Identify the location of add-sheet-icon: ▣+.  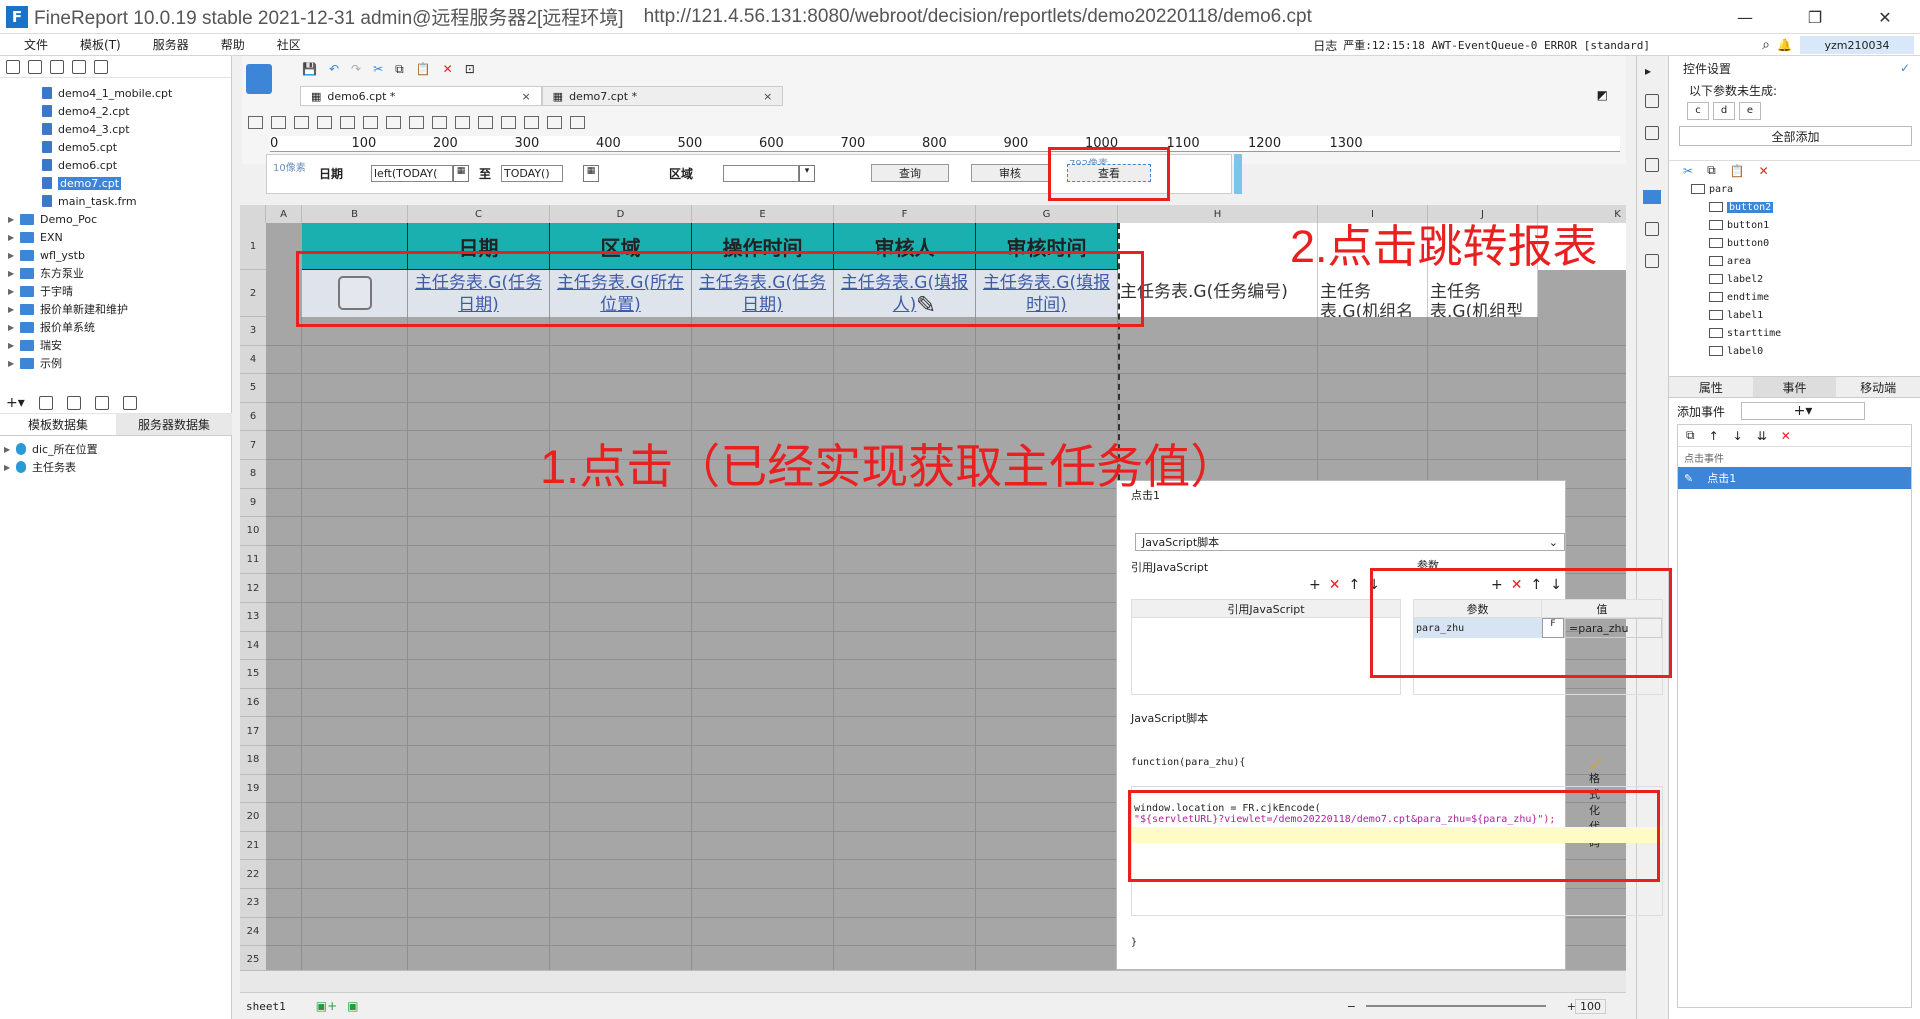
(326, 1006).